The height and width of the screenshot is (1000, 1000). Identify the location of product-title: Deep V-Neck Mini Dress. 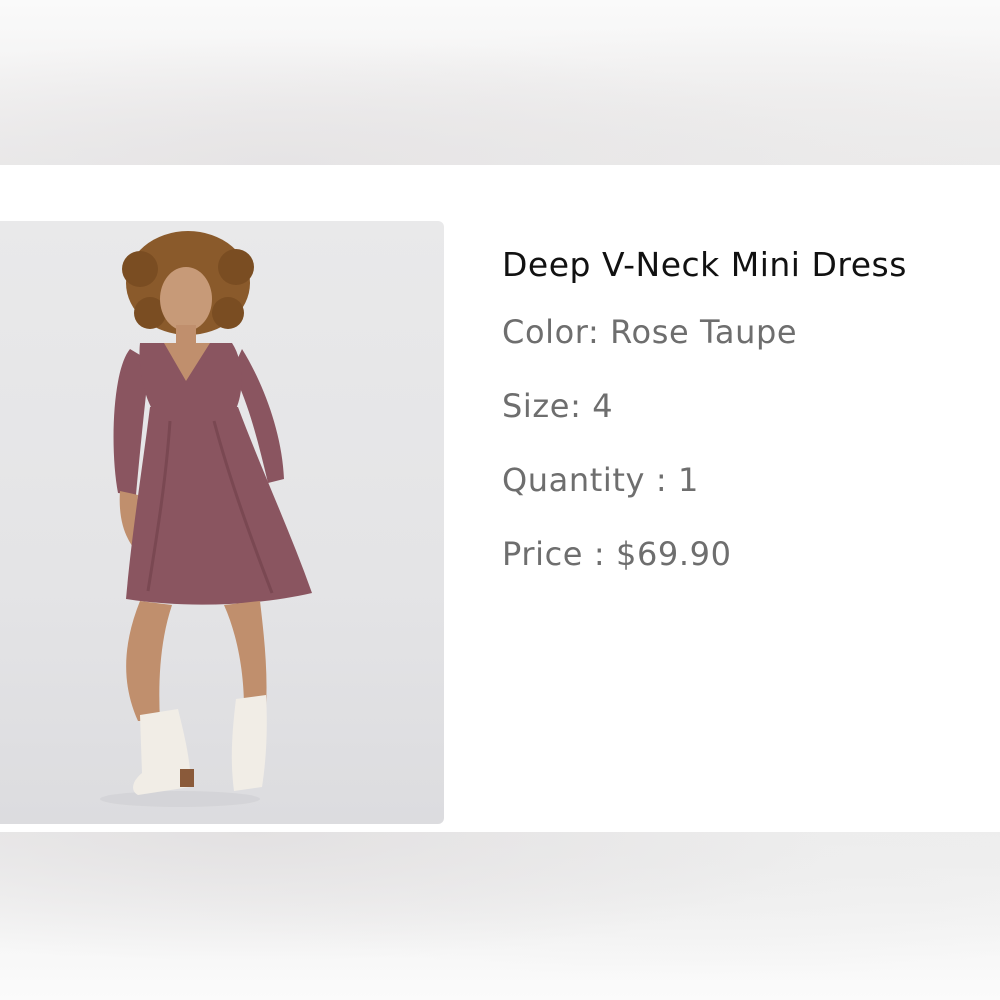
(704, 264).